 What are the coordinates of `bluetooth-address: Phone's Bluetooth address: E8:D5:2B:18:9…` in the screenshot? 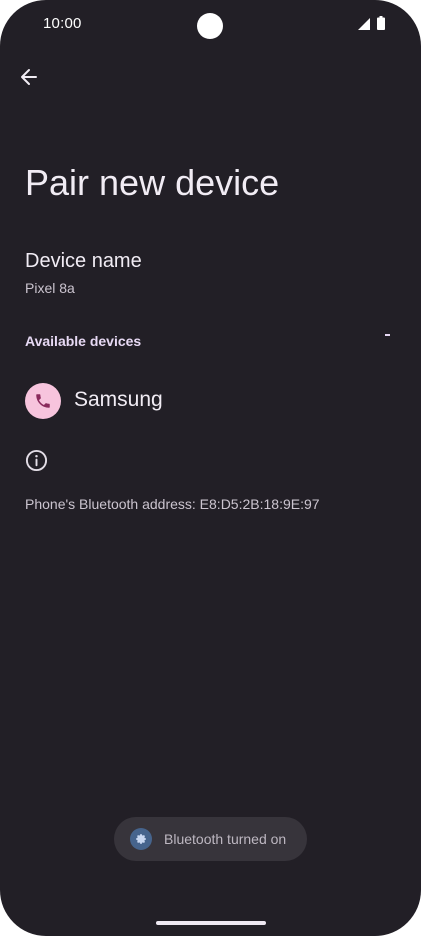 It's located at (172, 504).